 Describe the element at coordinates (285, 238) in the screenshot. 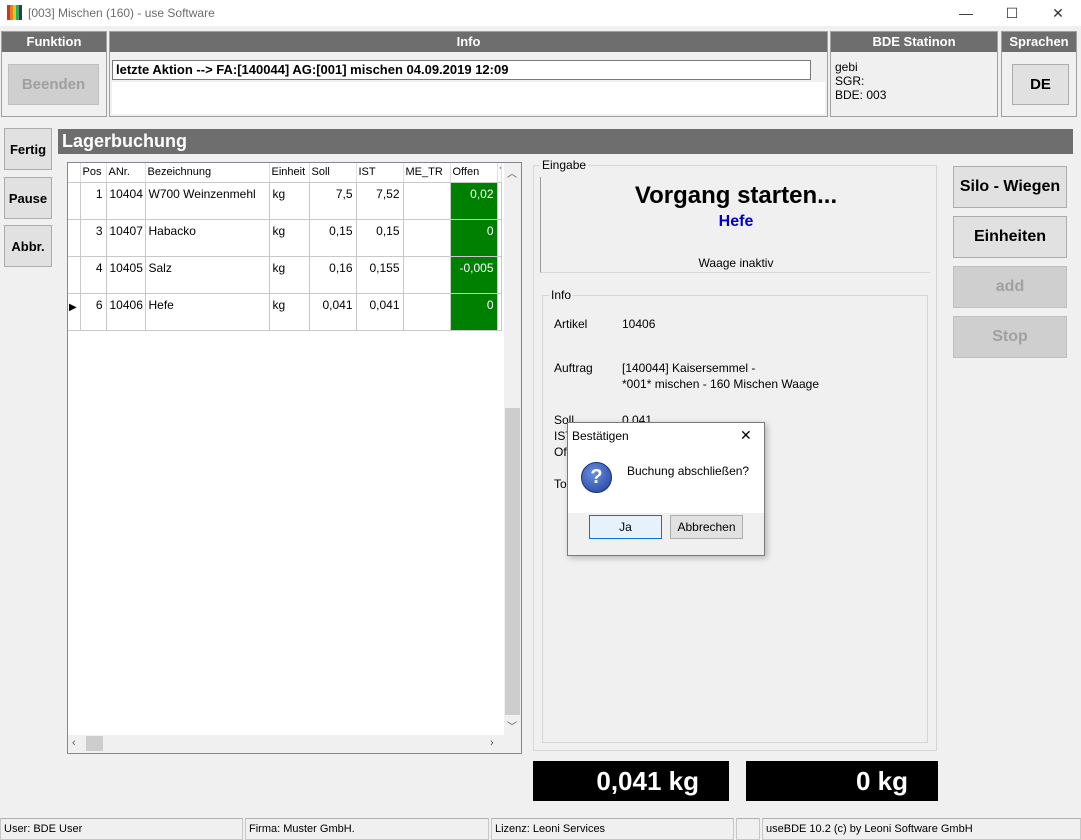

I see `table-row: 3 10407 Habacko kg 0,15 0,15 0` at that location.